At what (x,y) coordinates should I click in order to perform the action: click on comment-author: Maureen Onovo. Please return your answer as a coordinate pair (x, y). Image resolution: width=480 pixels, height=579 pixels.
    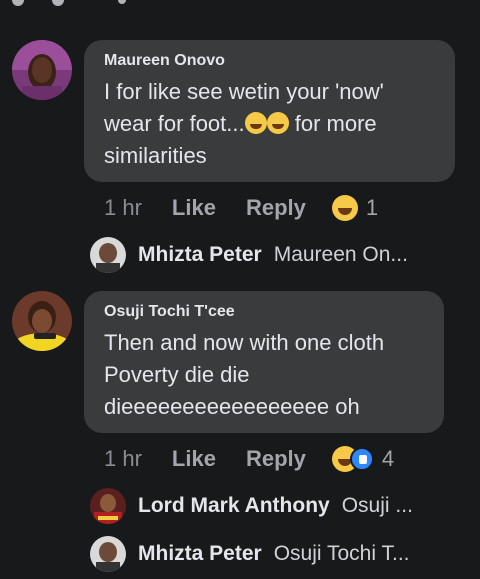
    Looking at the image, I should click on (270, 61).